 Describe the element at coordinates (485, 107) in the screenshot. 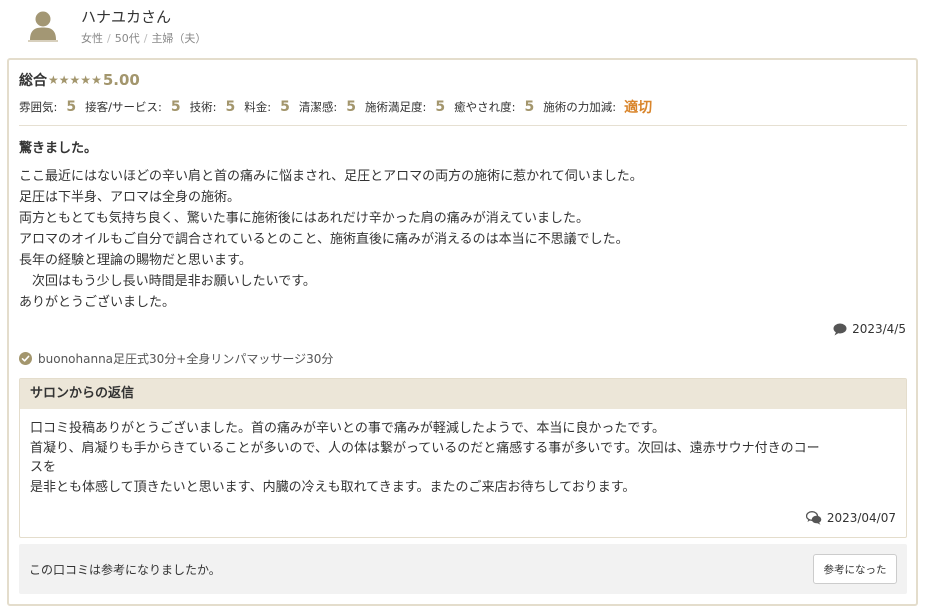

I see `rating-label: 癒やされ度:` at that location.